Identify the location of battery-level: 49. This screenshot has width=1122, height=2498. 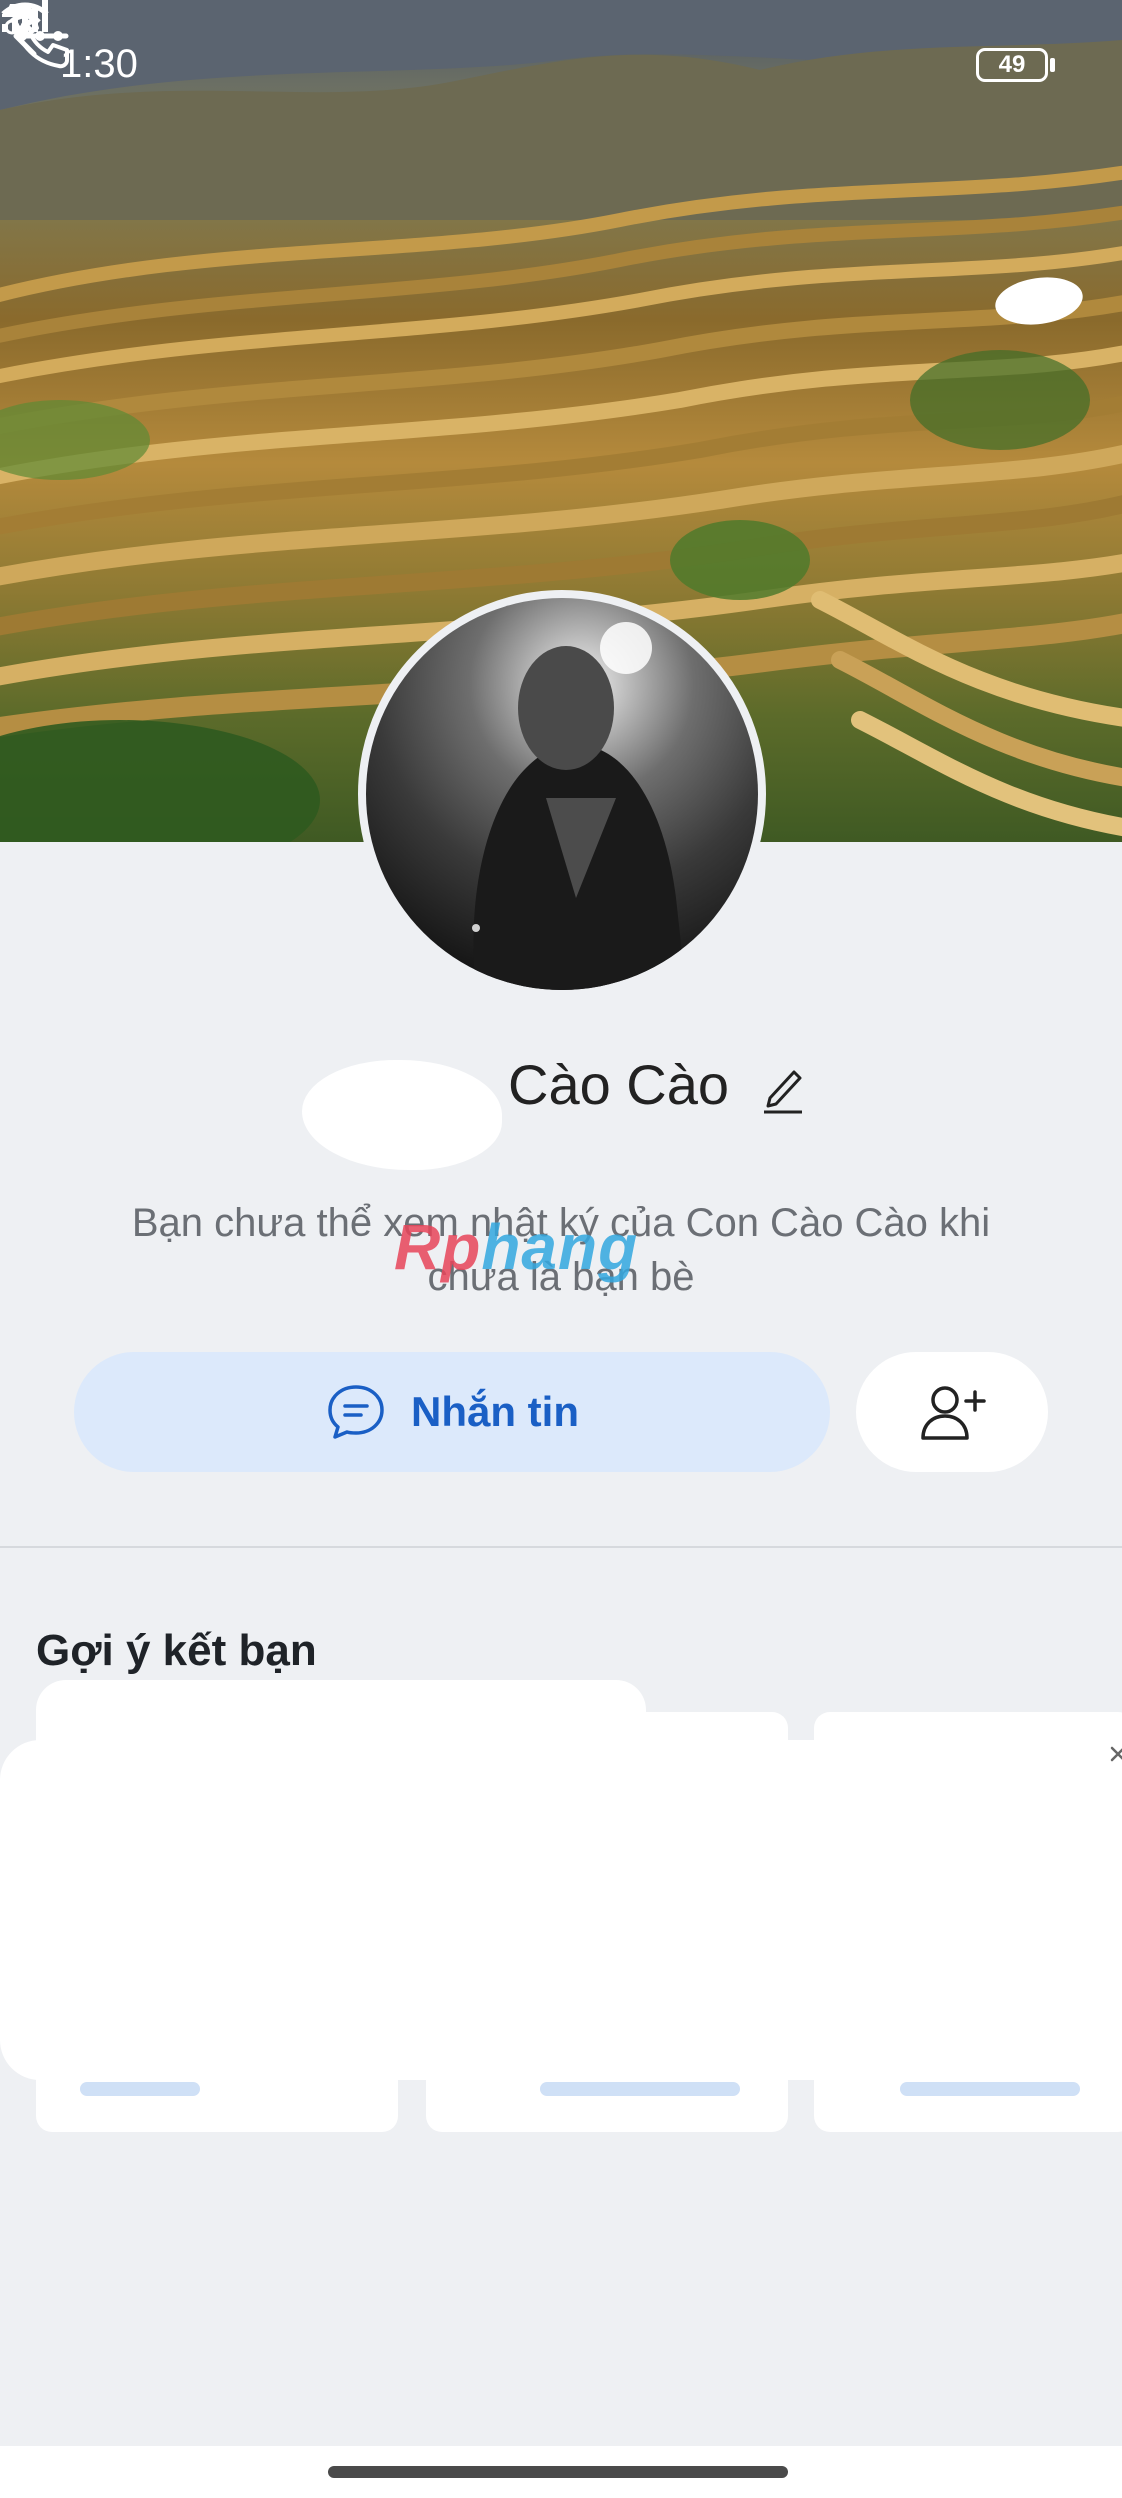
(1012, 64).